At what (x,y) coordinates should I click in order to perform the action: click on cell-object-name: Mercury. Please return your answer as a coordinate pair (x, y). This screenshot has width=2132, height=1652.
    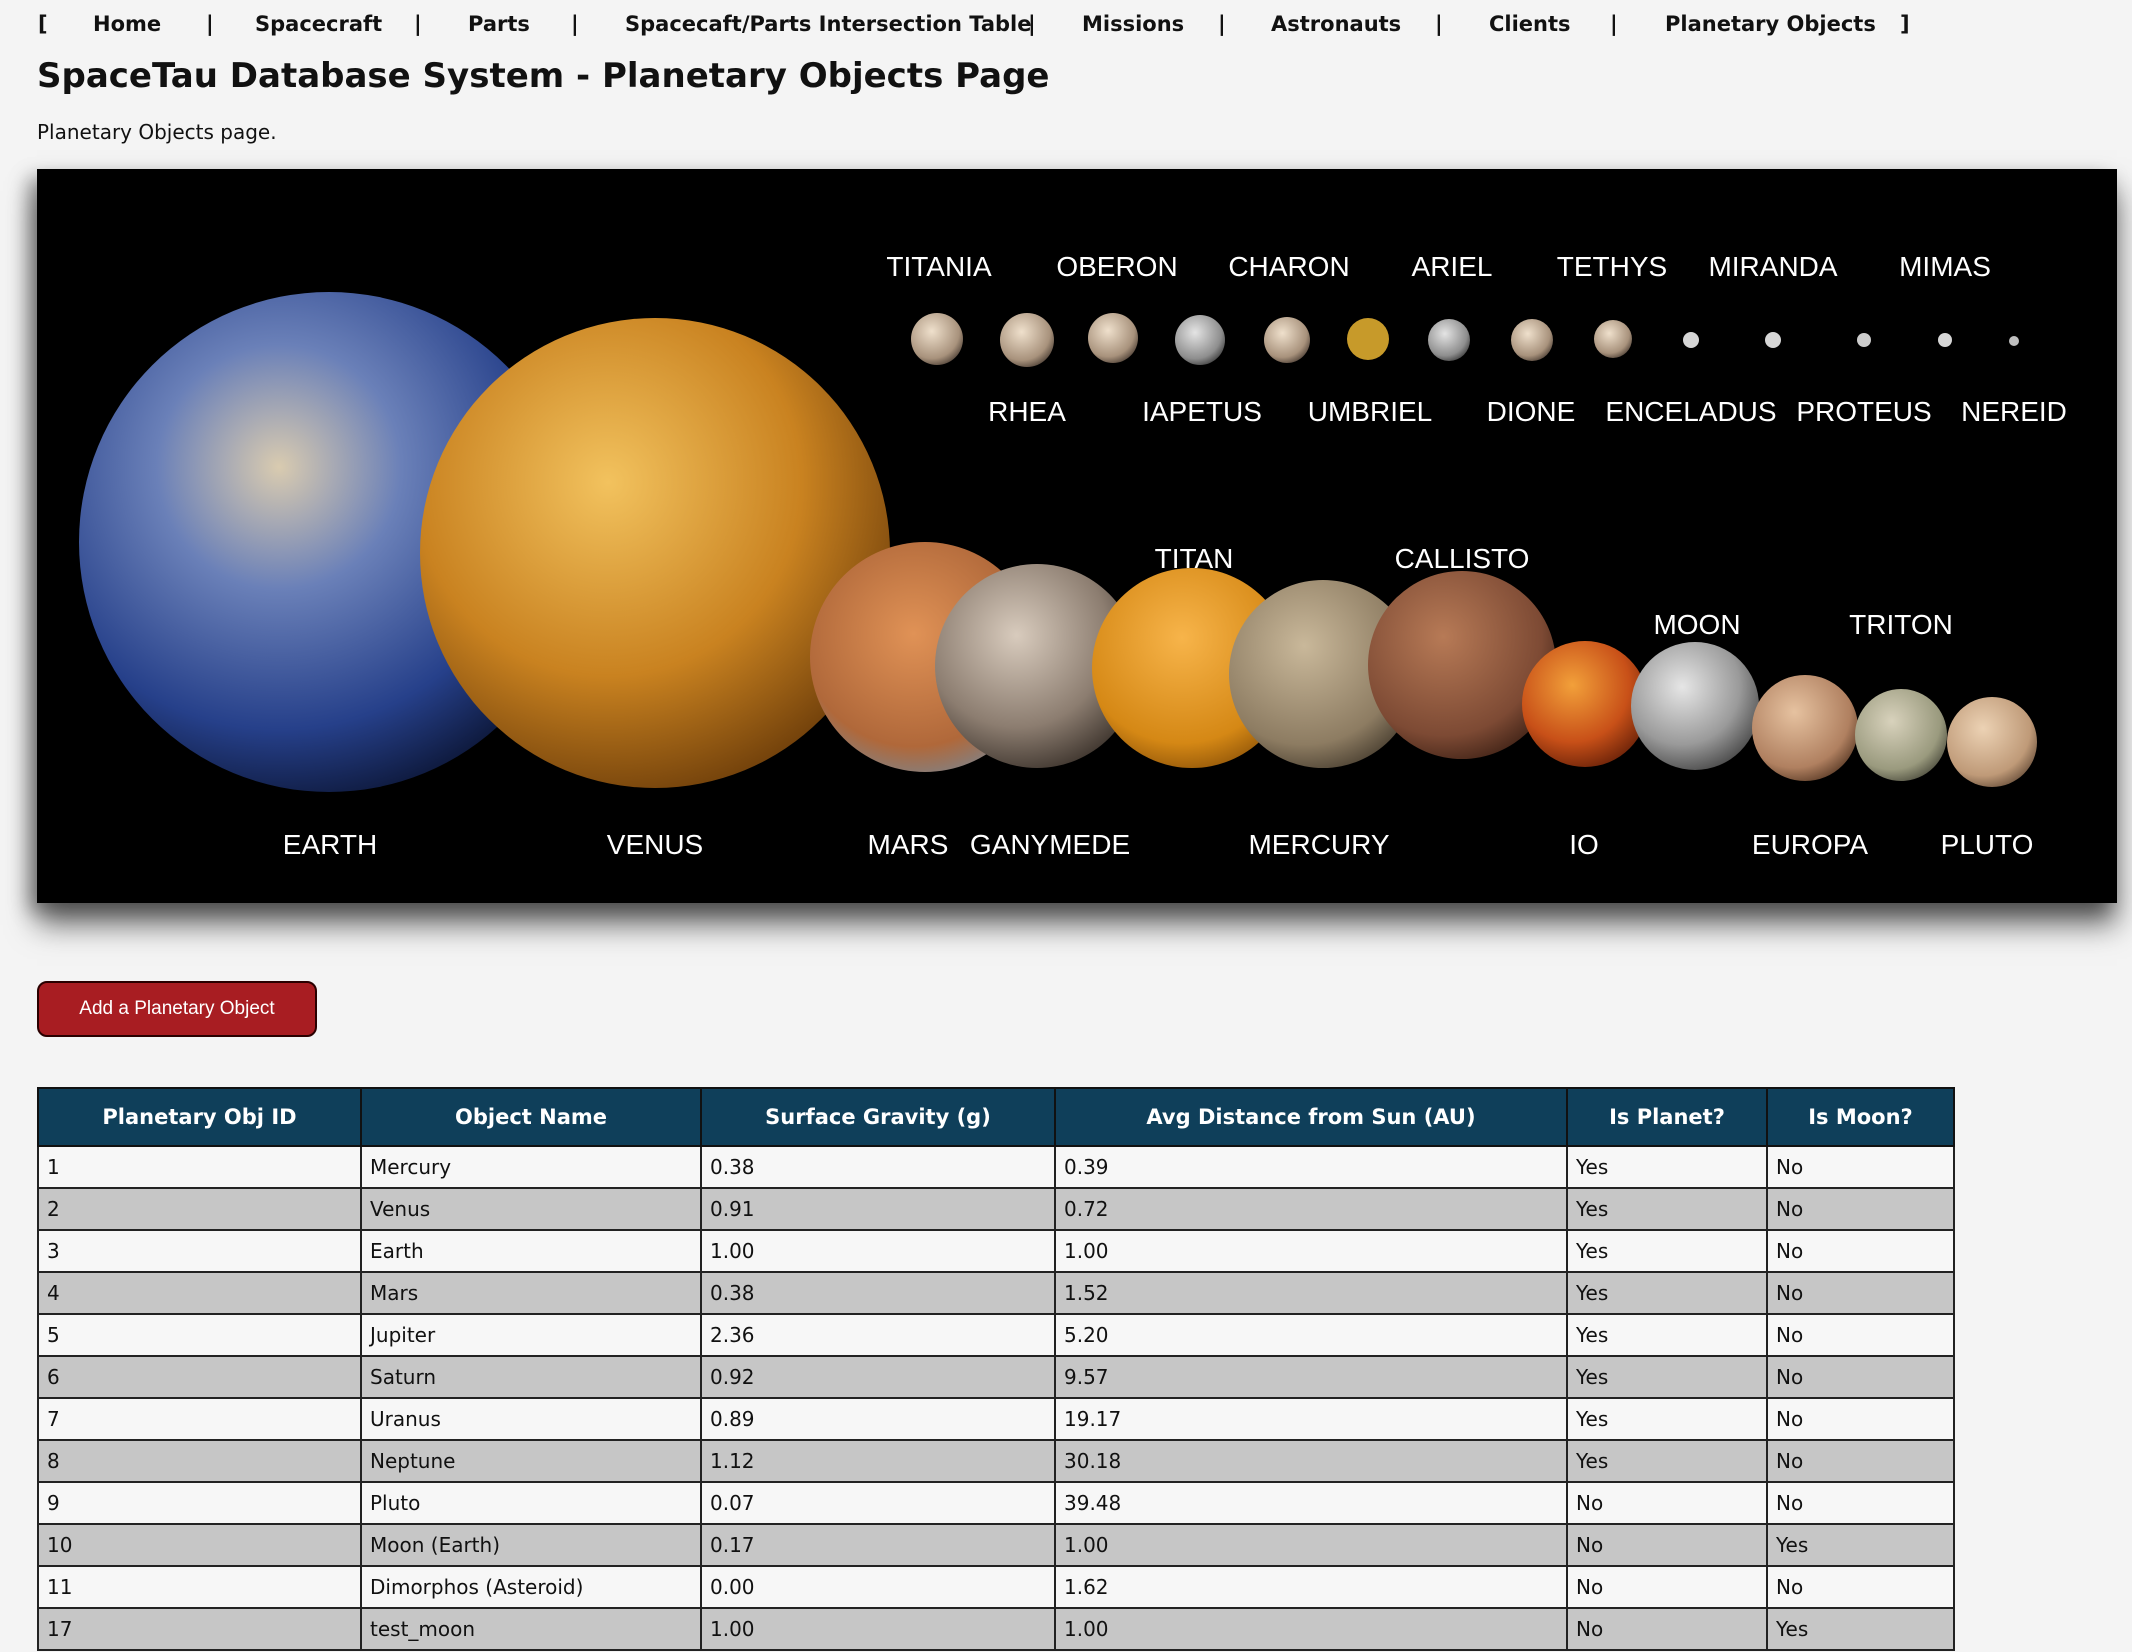
    Looking at the image, I should click on (531, 1167).